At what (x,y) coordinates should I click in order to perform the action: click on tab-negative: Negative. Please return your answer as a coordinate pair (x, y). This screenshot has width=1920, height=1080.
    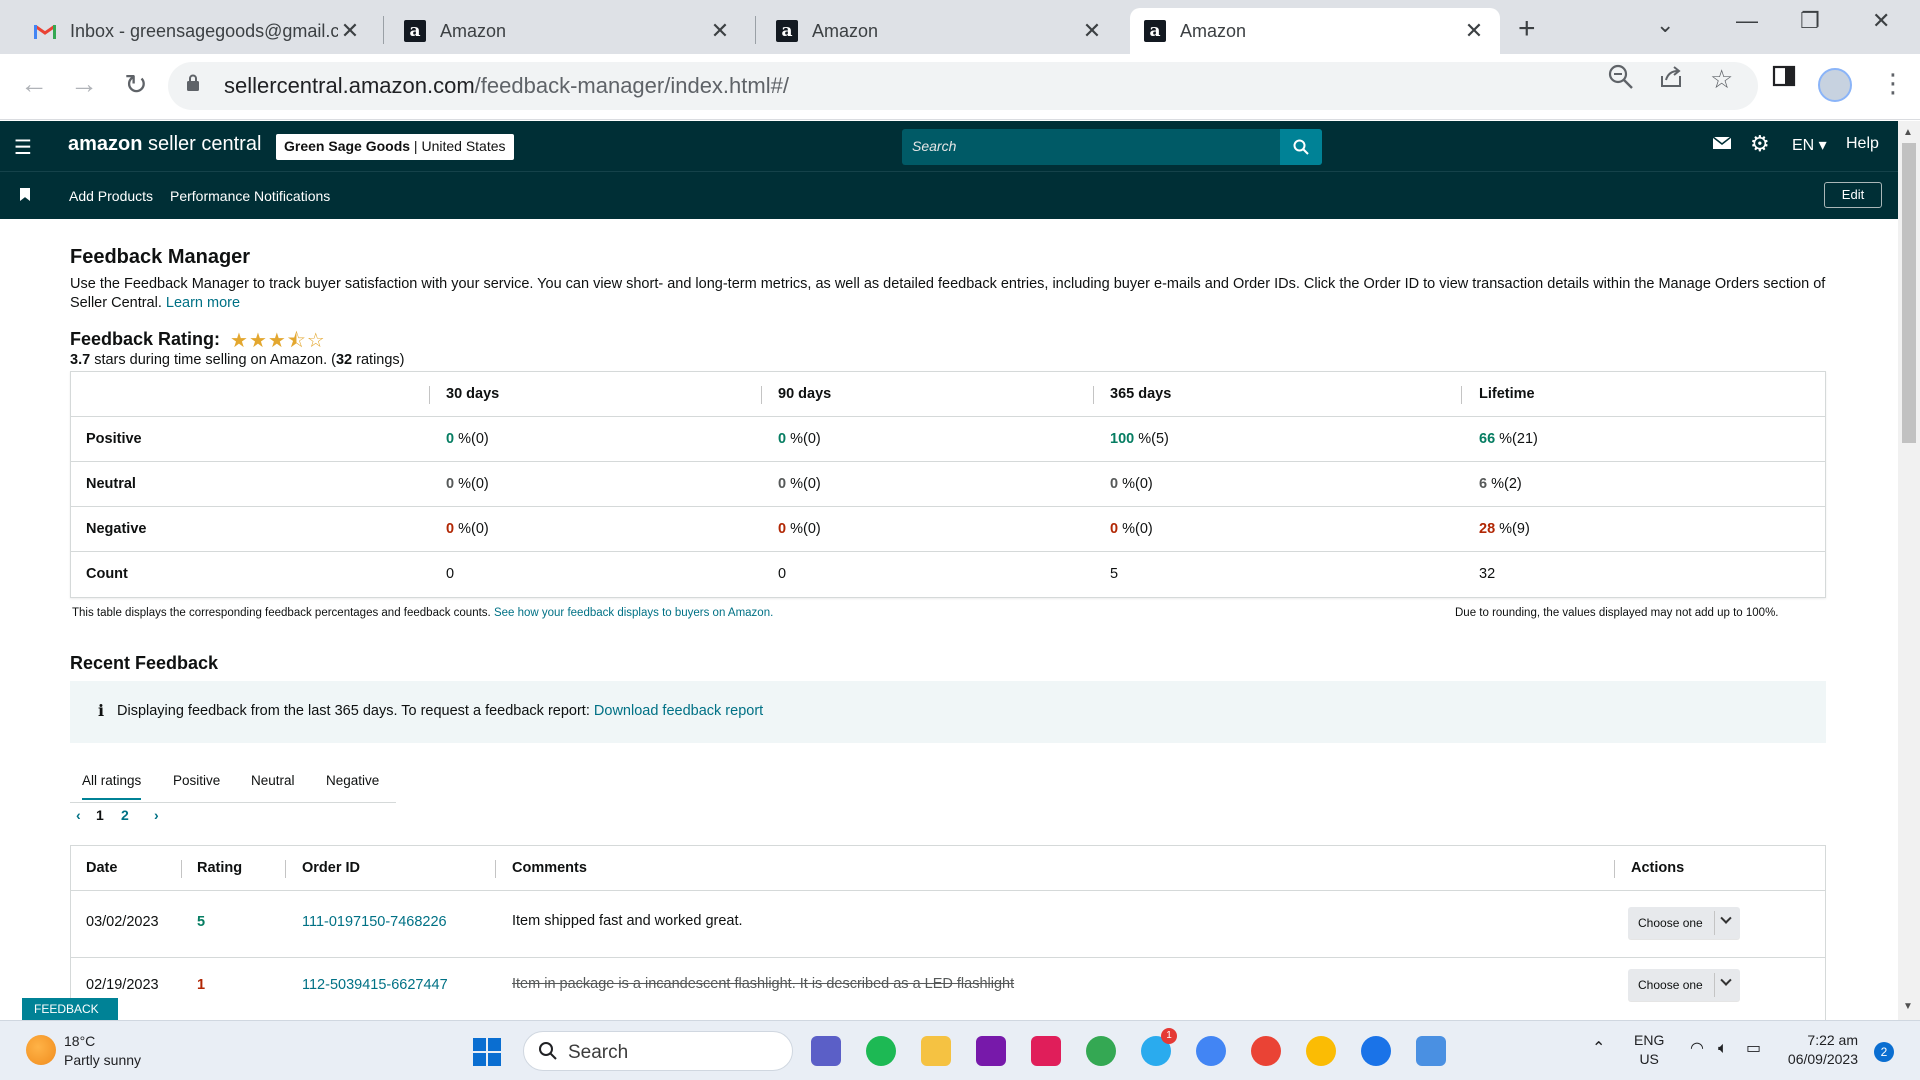
    Looking at the image, I should click on (352, 780).